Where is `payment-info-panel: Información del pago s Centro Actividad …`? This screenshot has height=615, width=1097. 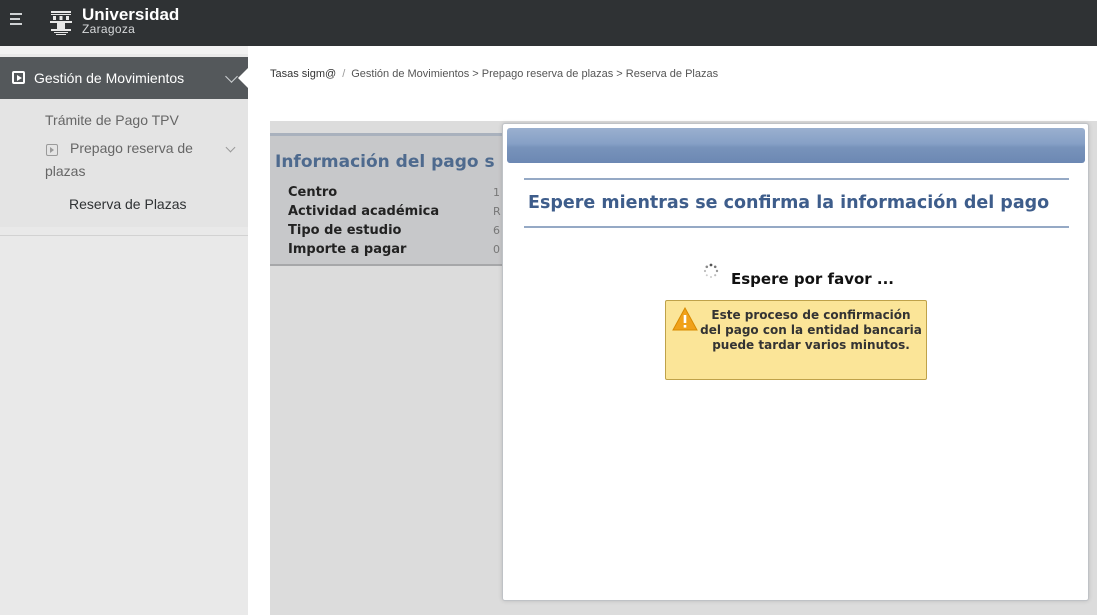 payment-info-panel: Información del pago s Centro Actividad … is located at coordinates (395, 199).